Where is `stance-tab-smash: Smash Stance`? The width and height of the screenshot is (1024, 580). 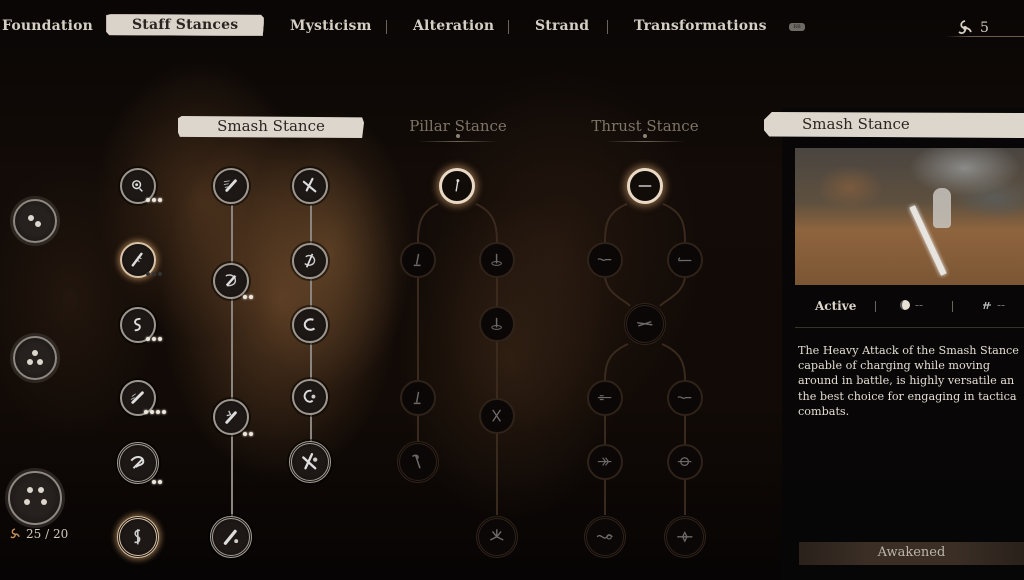
stance-tab-smash: Smash Stance is located at coordinates (271, 127).